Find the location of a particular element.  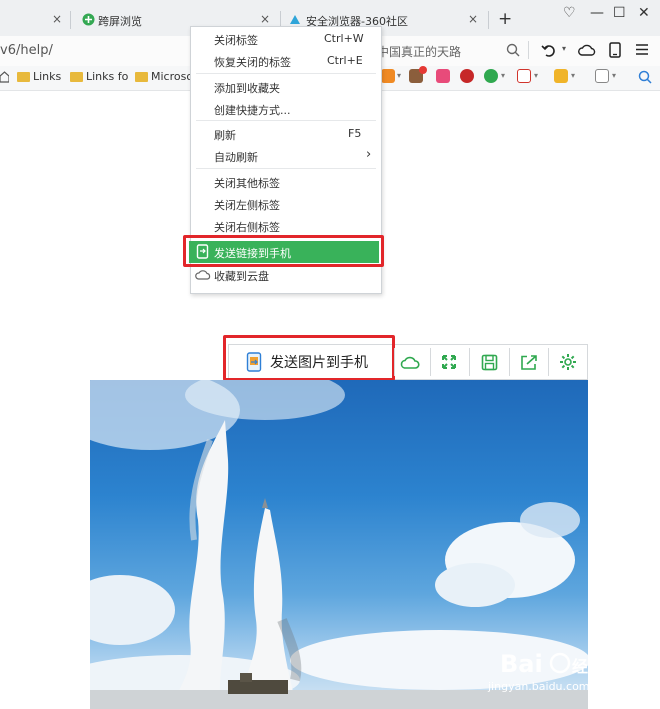

tab-label: 跨屏浏览 is located at coordinates (120, 21).